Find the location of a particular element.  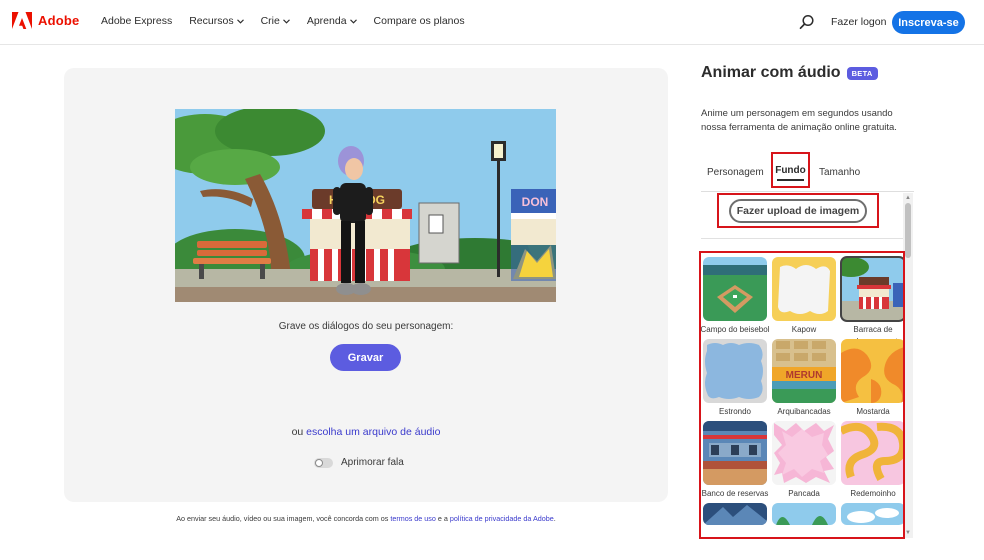

tab-label: Fundo is located at coordinates (790, 170).